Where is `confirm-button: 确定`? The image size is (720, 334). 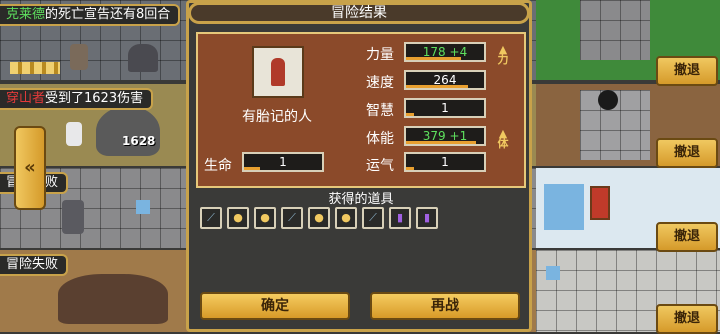 confirm-button: 确定 is located at coordinates (275, 306).